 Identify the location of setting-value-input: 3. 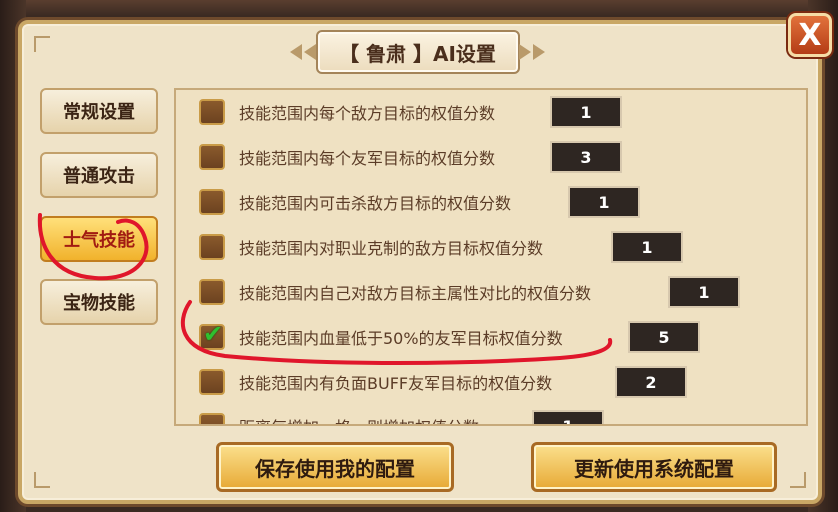
(586, 157).